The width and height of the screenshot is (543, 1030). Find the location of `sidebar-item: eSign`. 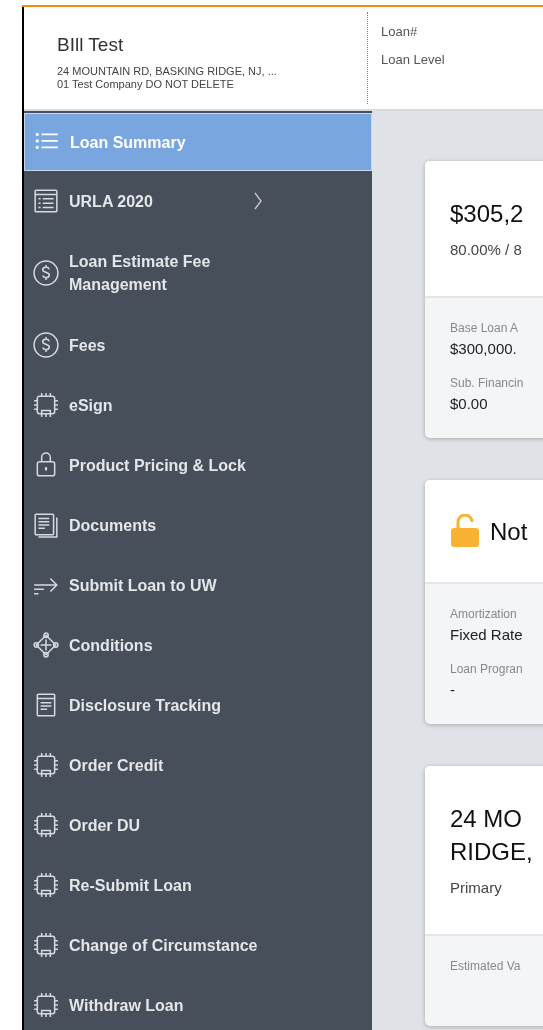

sidebar-item: eSign is located at coordinates (198, 405).